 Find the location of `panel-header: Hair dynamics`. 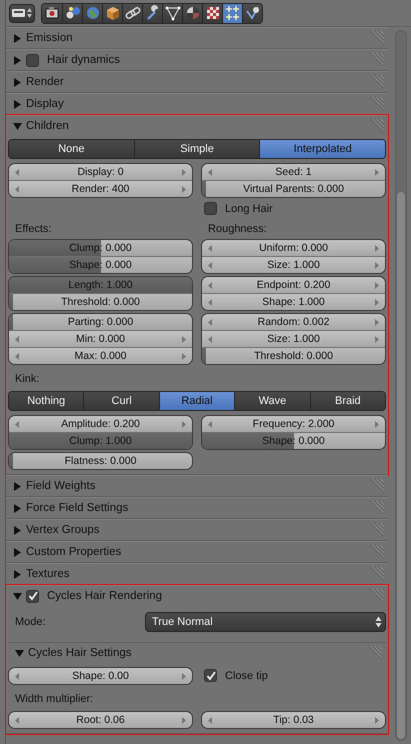

panel-header: Hair dynamics is located at coordinates (197, 60).